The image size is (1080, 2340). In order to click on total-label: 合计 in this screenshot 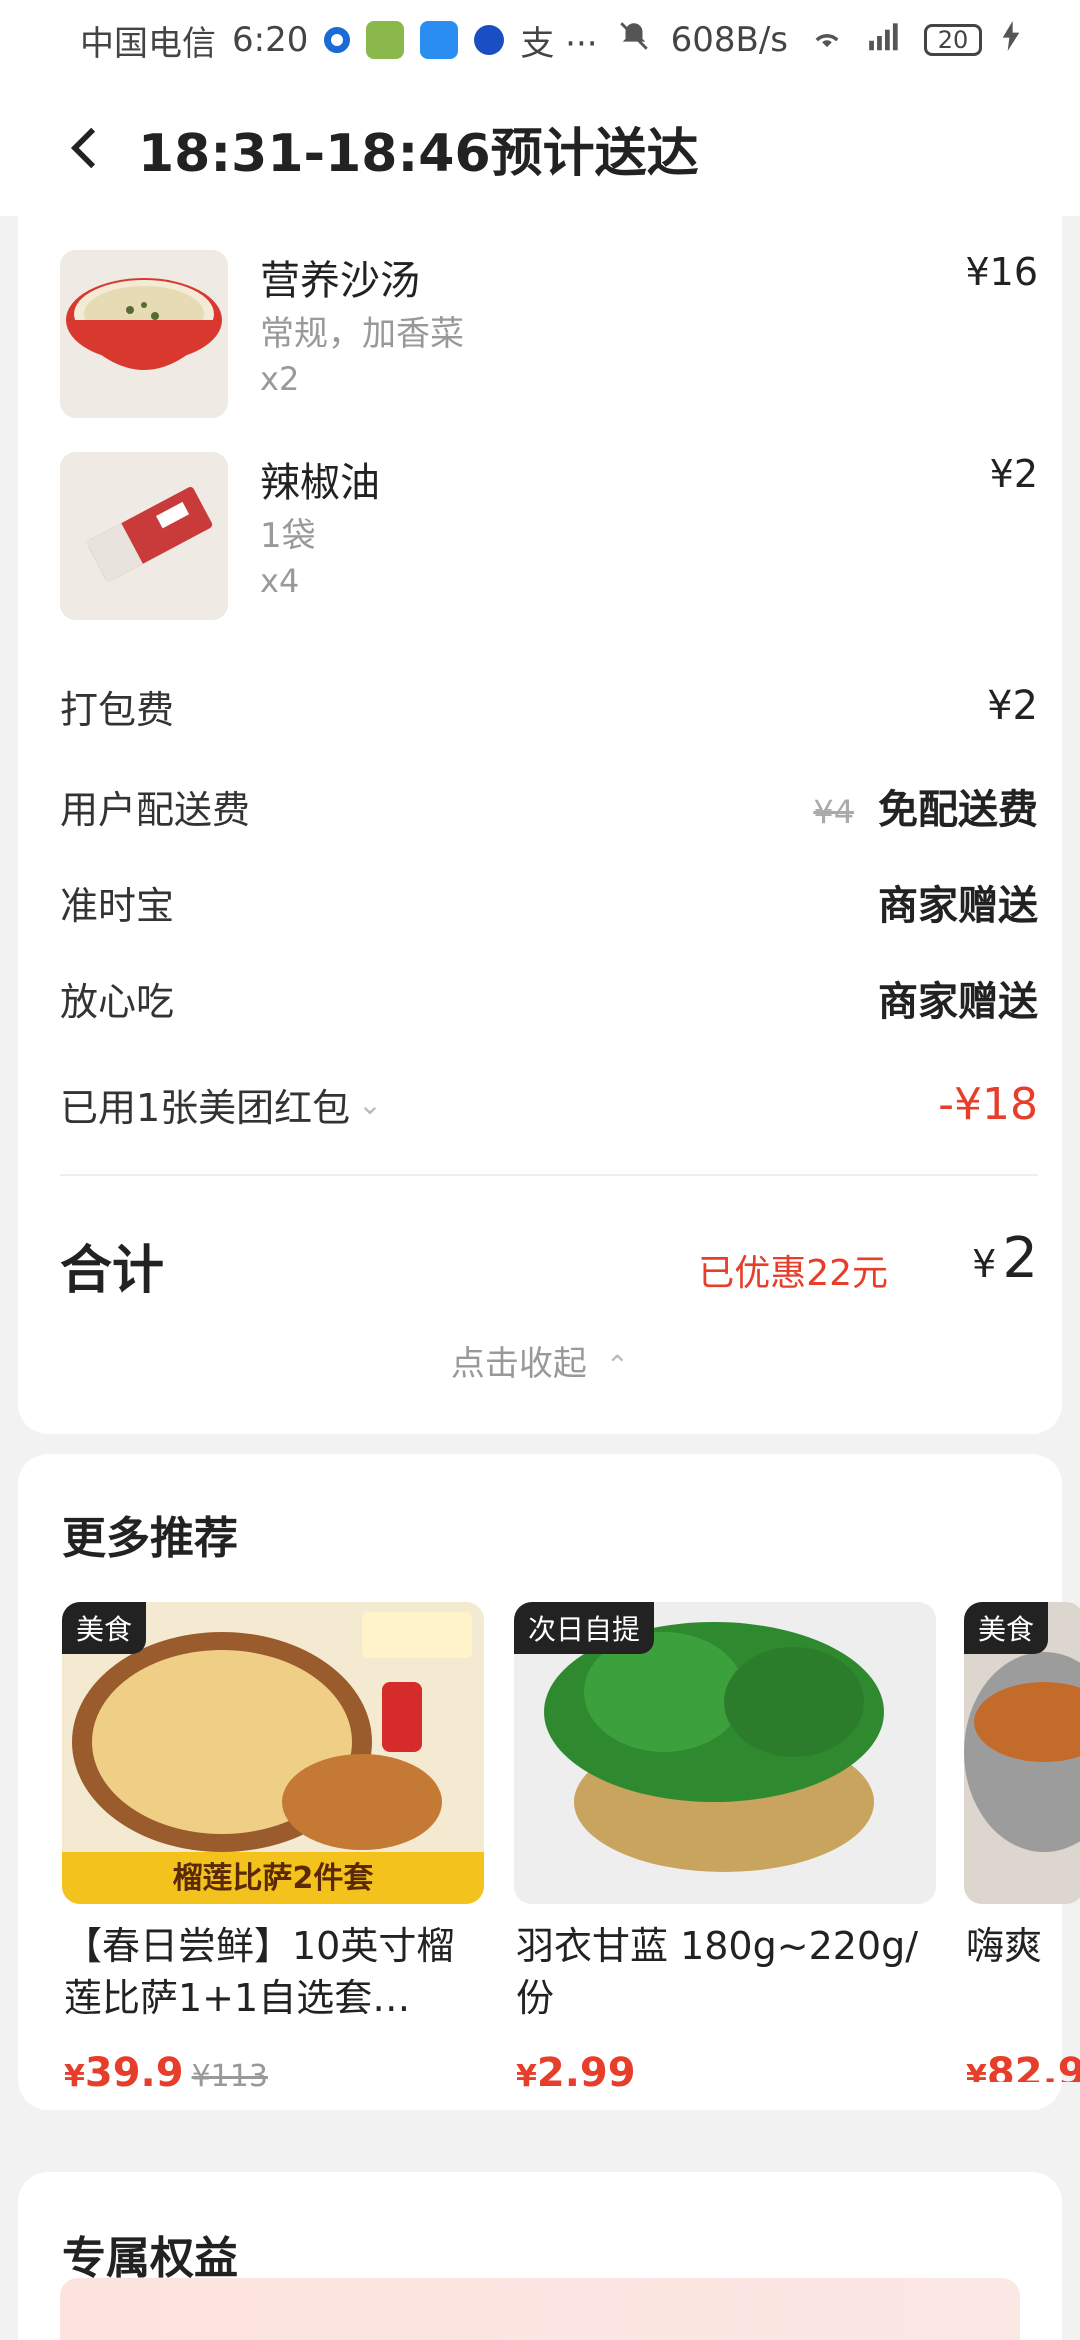, I will do `click(112, 1271)`.